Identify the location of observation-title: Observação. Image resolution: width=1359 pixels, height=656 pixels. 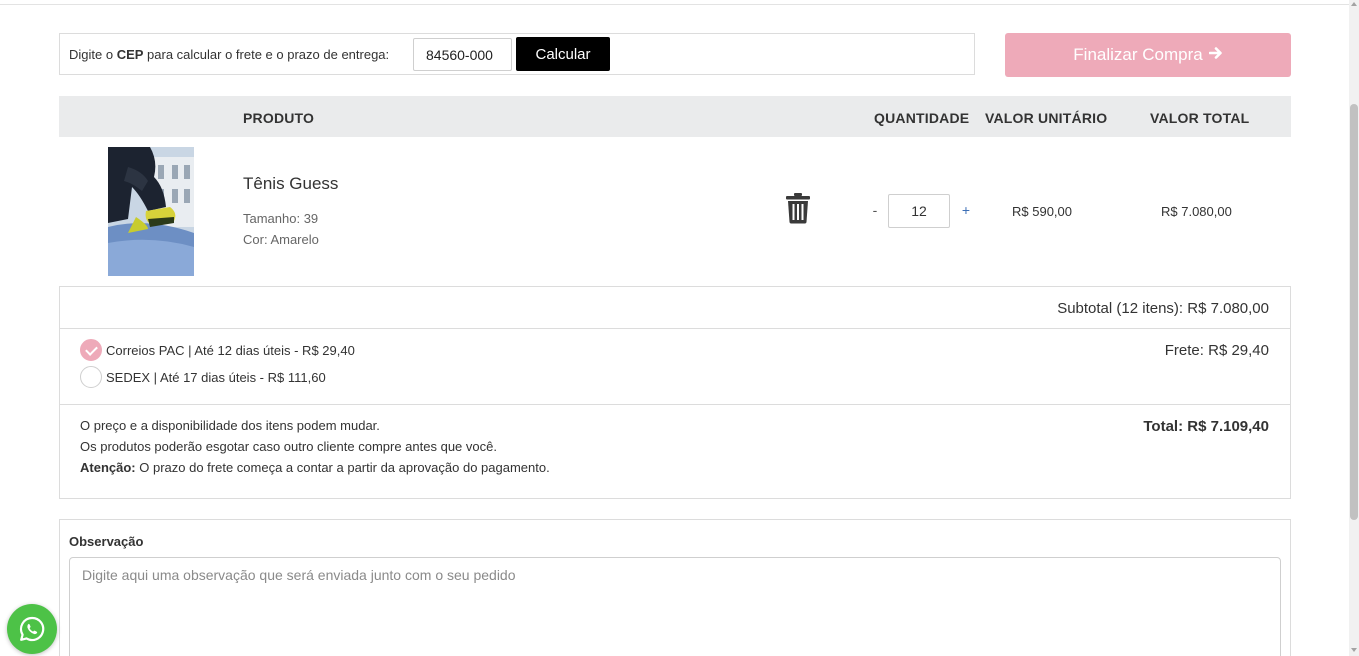
(106, 541).